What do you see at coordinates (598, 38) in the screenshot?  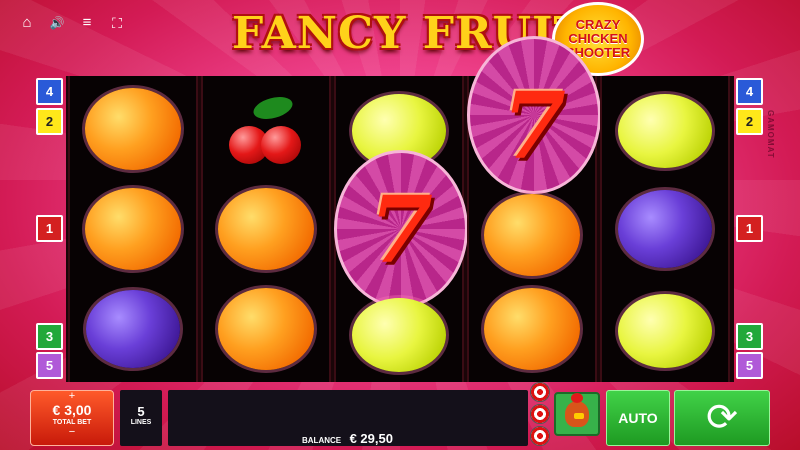 I see `badge-line-2: CHICKEN` at bounding box center [598, 38].